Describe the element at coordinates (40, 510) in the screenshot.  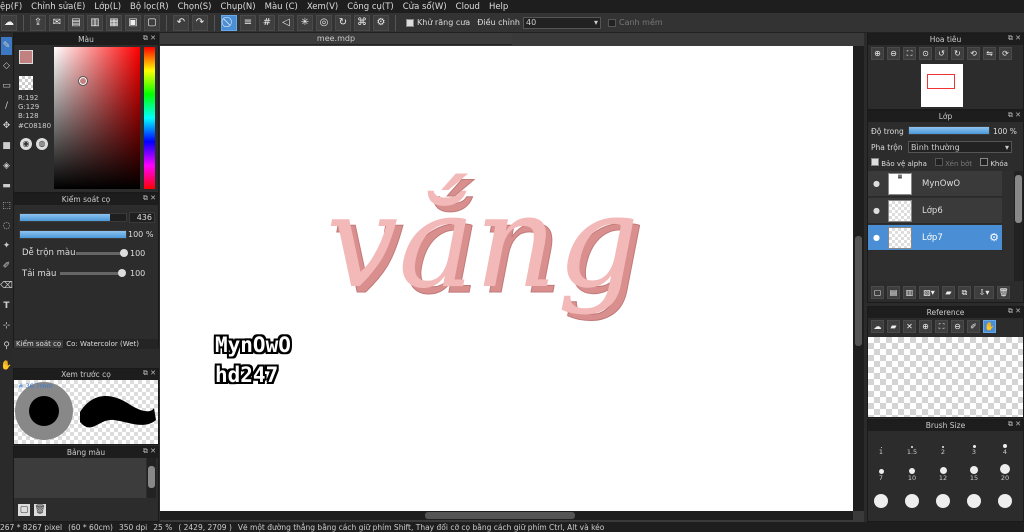
I see `delete-palette-icon: 🗑` at that location.